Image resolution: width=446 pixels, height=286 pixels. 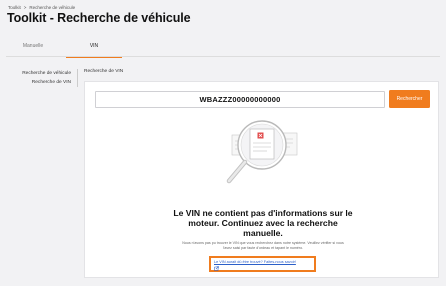 I want to click on page-title: Toolkit - Recherche de véhicule, so click(x=99, y=18).